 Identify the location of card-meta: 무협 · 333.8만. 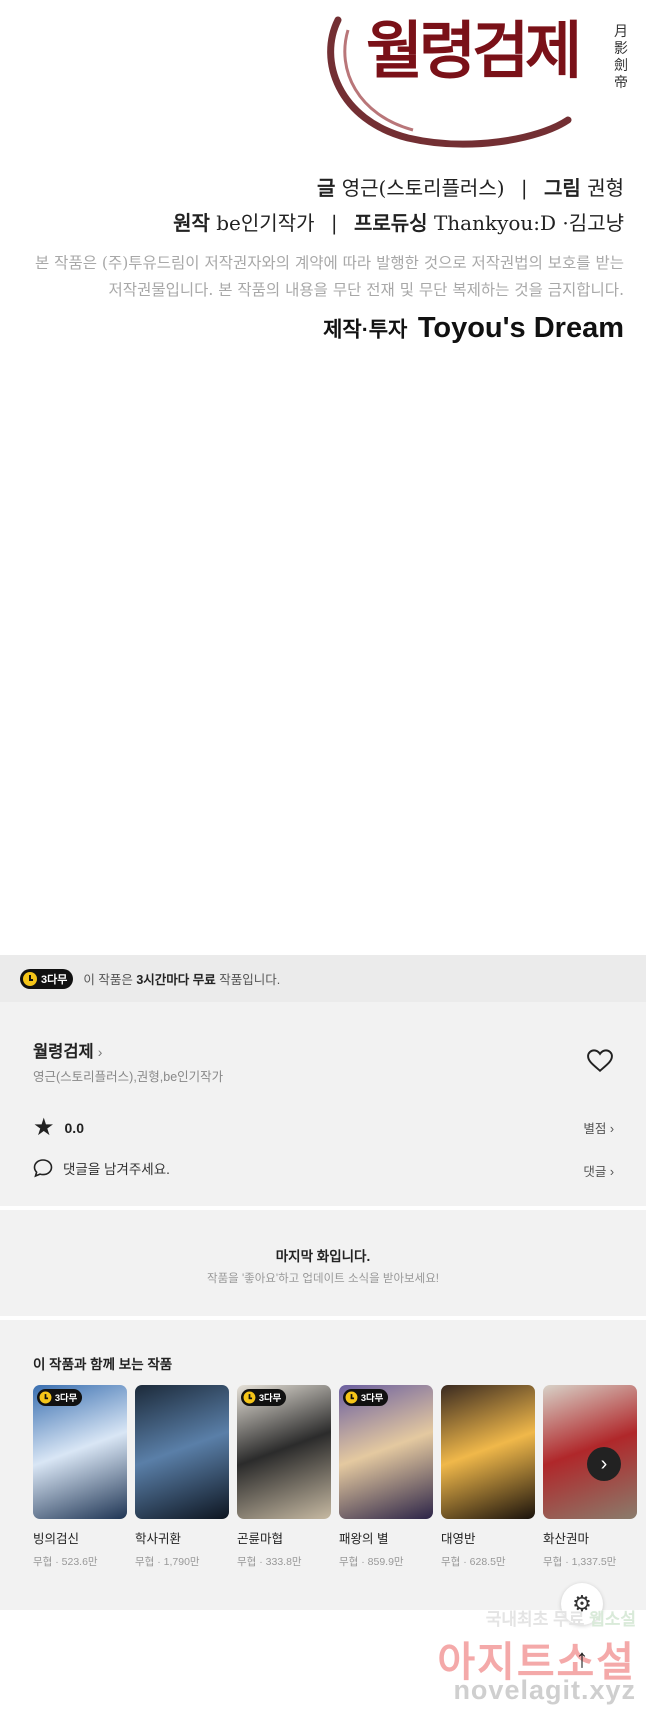
(269, 1562).